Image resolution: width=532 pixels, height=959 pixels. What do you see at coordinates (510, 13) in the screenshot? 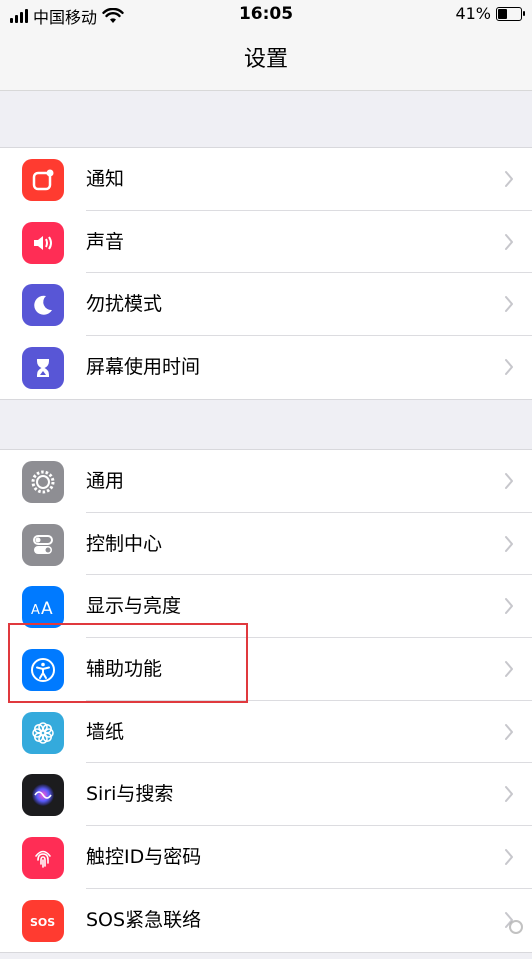
I see `battery-icon` at bounding box center [510, 13].